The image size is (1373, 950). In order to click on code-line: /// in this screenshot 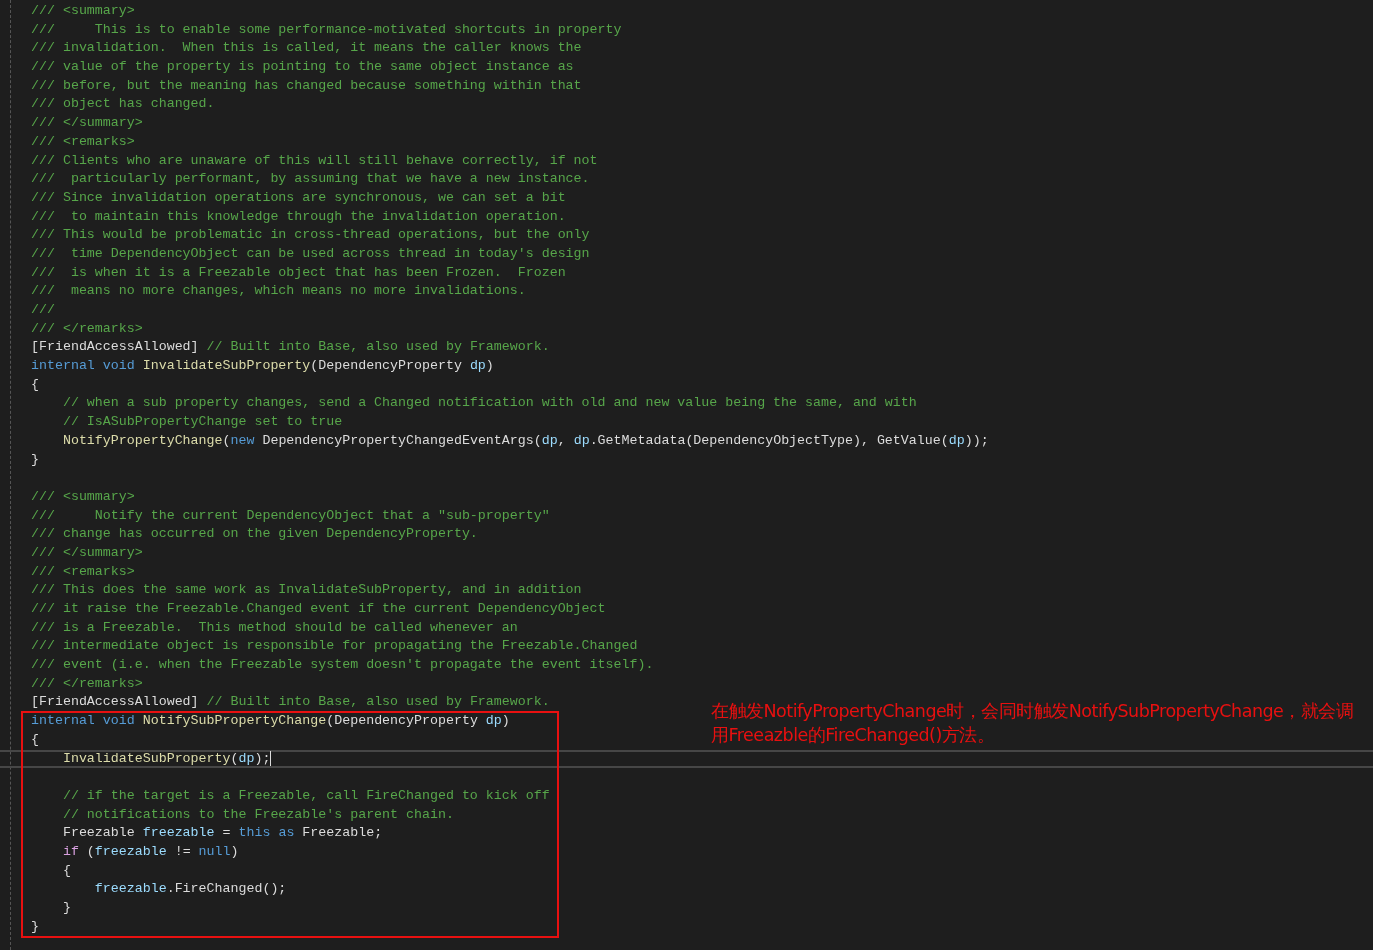, I will do `click(43, 310)`.